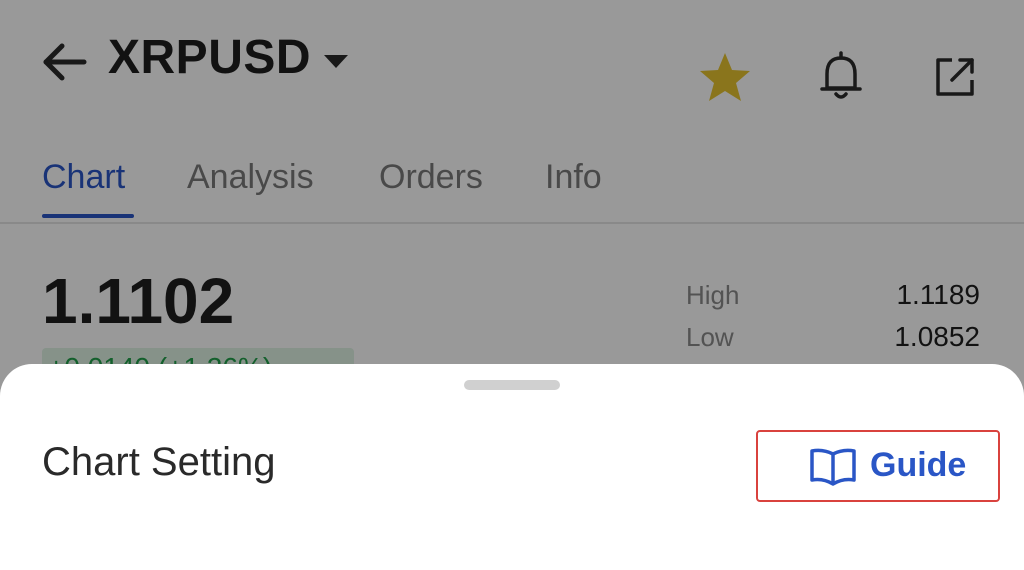 The image size is (1024, 570). I want to click on book-icon, so click(833, 467).